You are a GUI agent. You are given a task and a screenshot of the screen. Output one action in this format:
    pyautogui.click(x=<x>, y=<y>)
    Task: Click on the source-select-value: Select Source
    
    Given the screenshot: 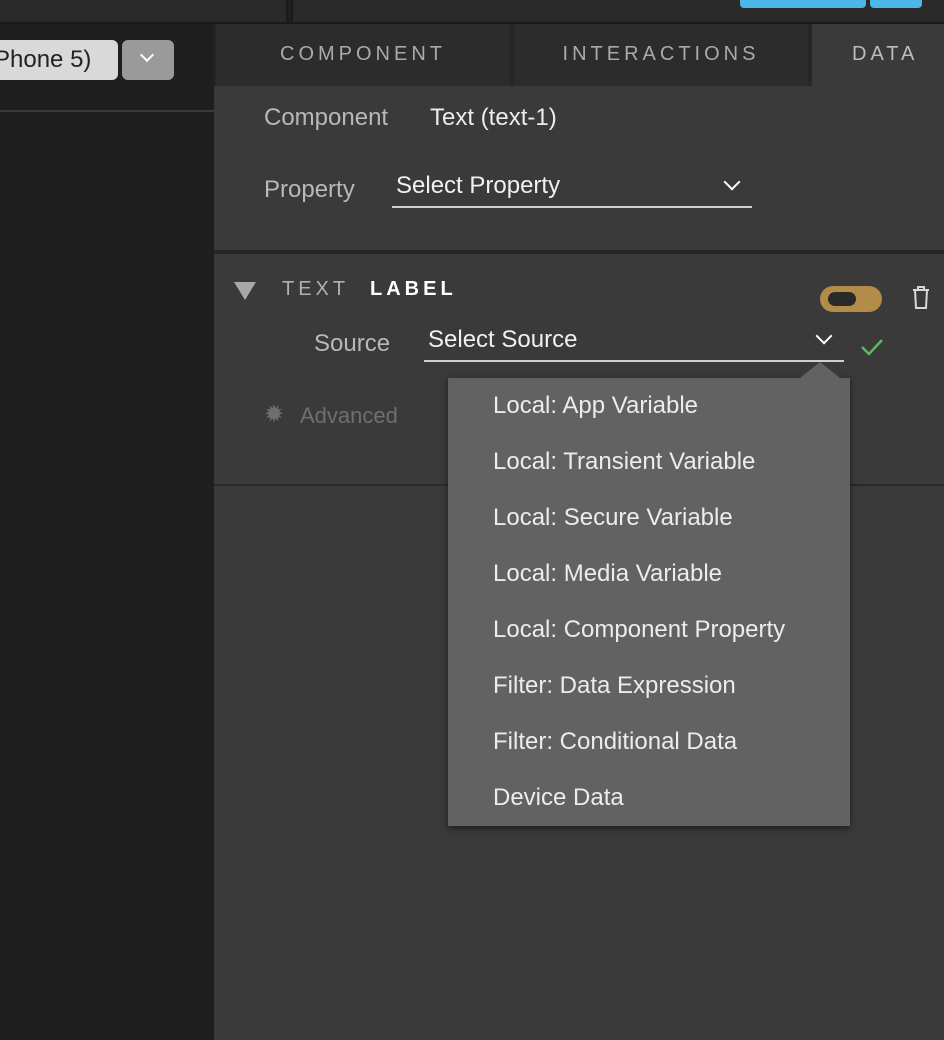 What is the action you would take?
    pyautogui.click(x=503, y=339)
    